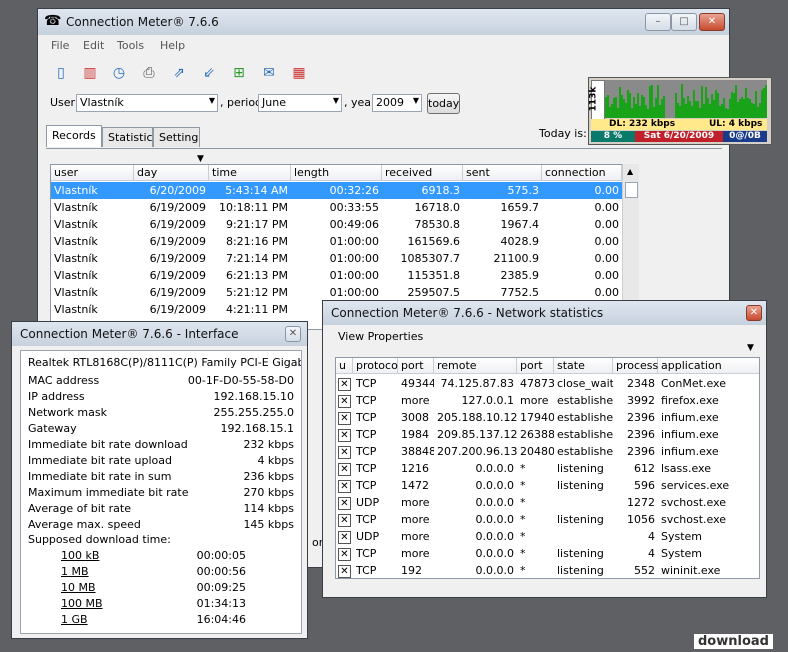 Image resolution: width=788 pixels, height=652 pixels. I want to click on tab-setting: Setting, so click(176, 137).